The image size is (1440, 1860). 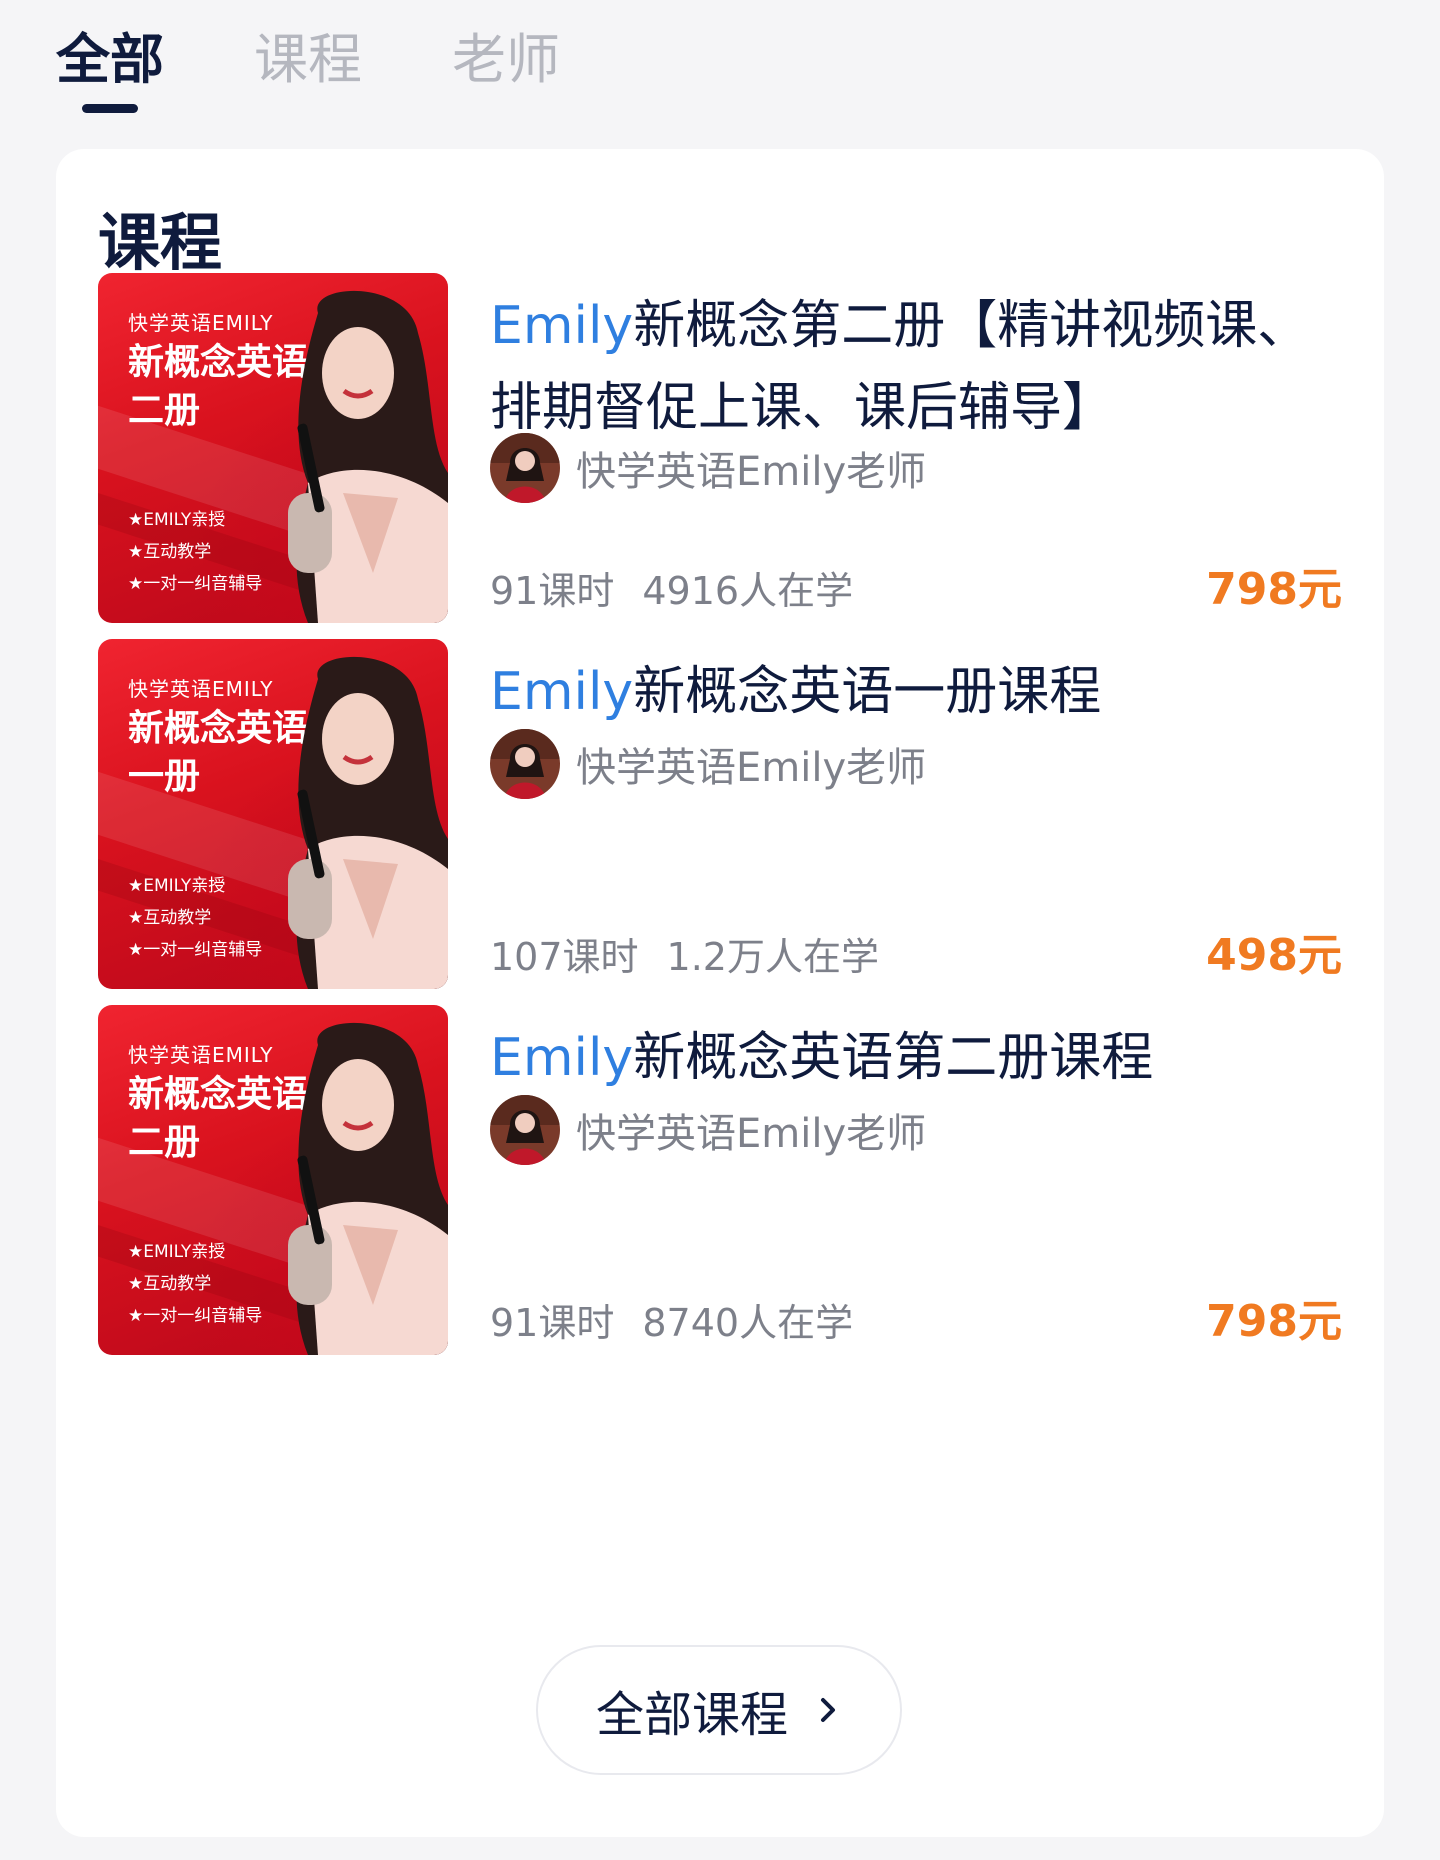 I want to click on course-meta: 107课时 1.2万人在学, so click(x=684, y=953).